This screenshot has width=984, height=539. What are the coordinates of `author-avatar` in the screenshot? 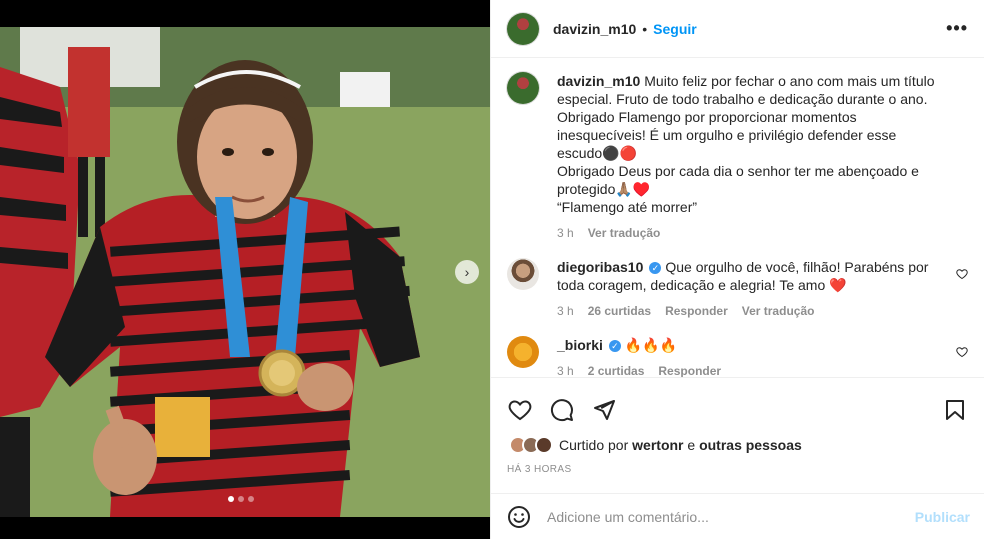 It's located at (523, 28).